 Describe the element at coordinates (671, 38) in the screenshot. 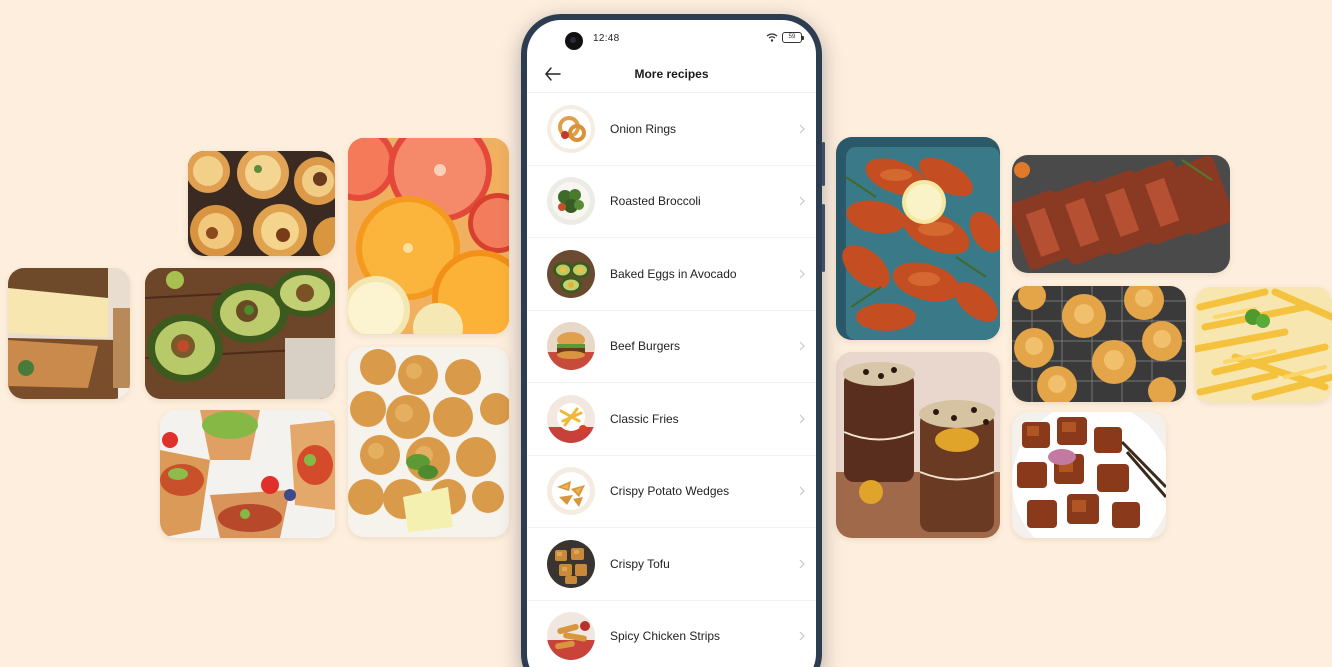

I see `status-bar: 12:48 59` at that location.